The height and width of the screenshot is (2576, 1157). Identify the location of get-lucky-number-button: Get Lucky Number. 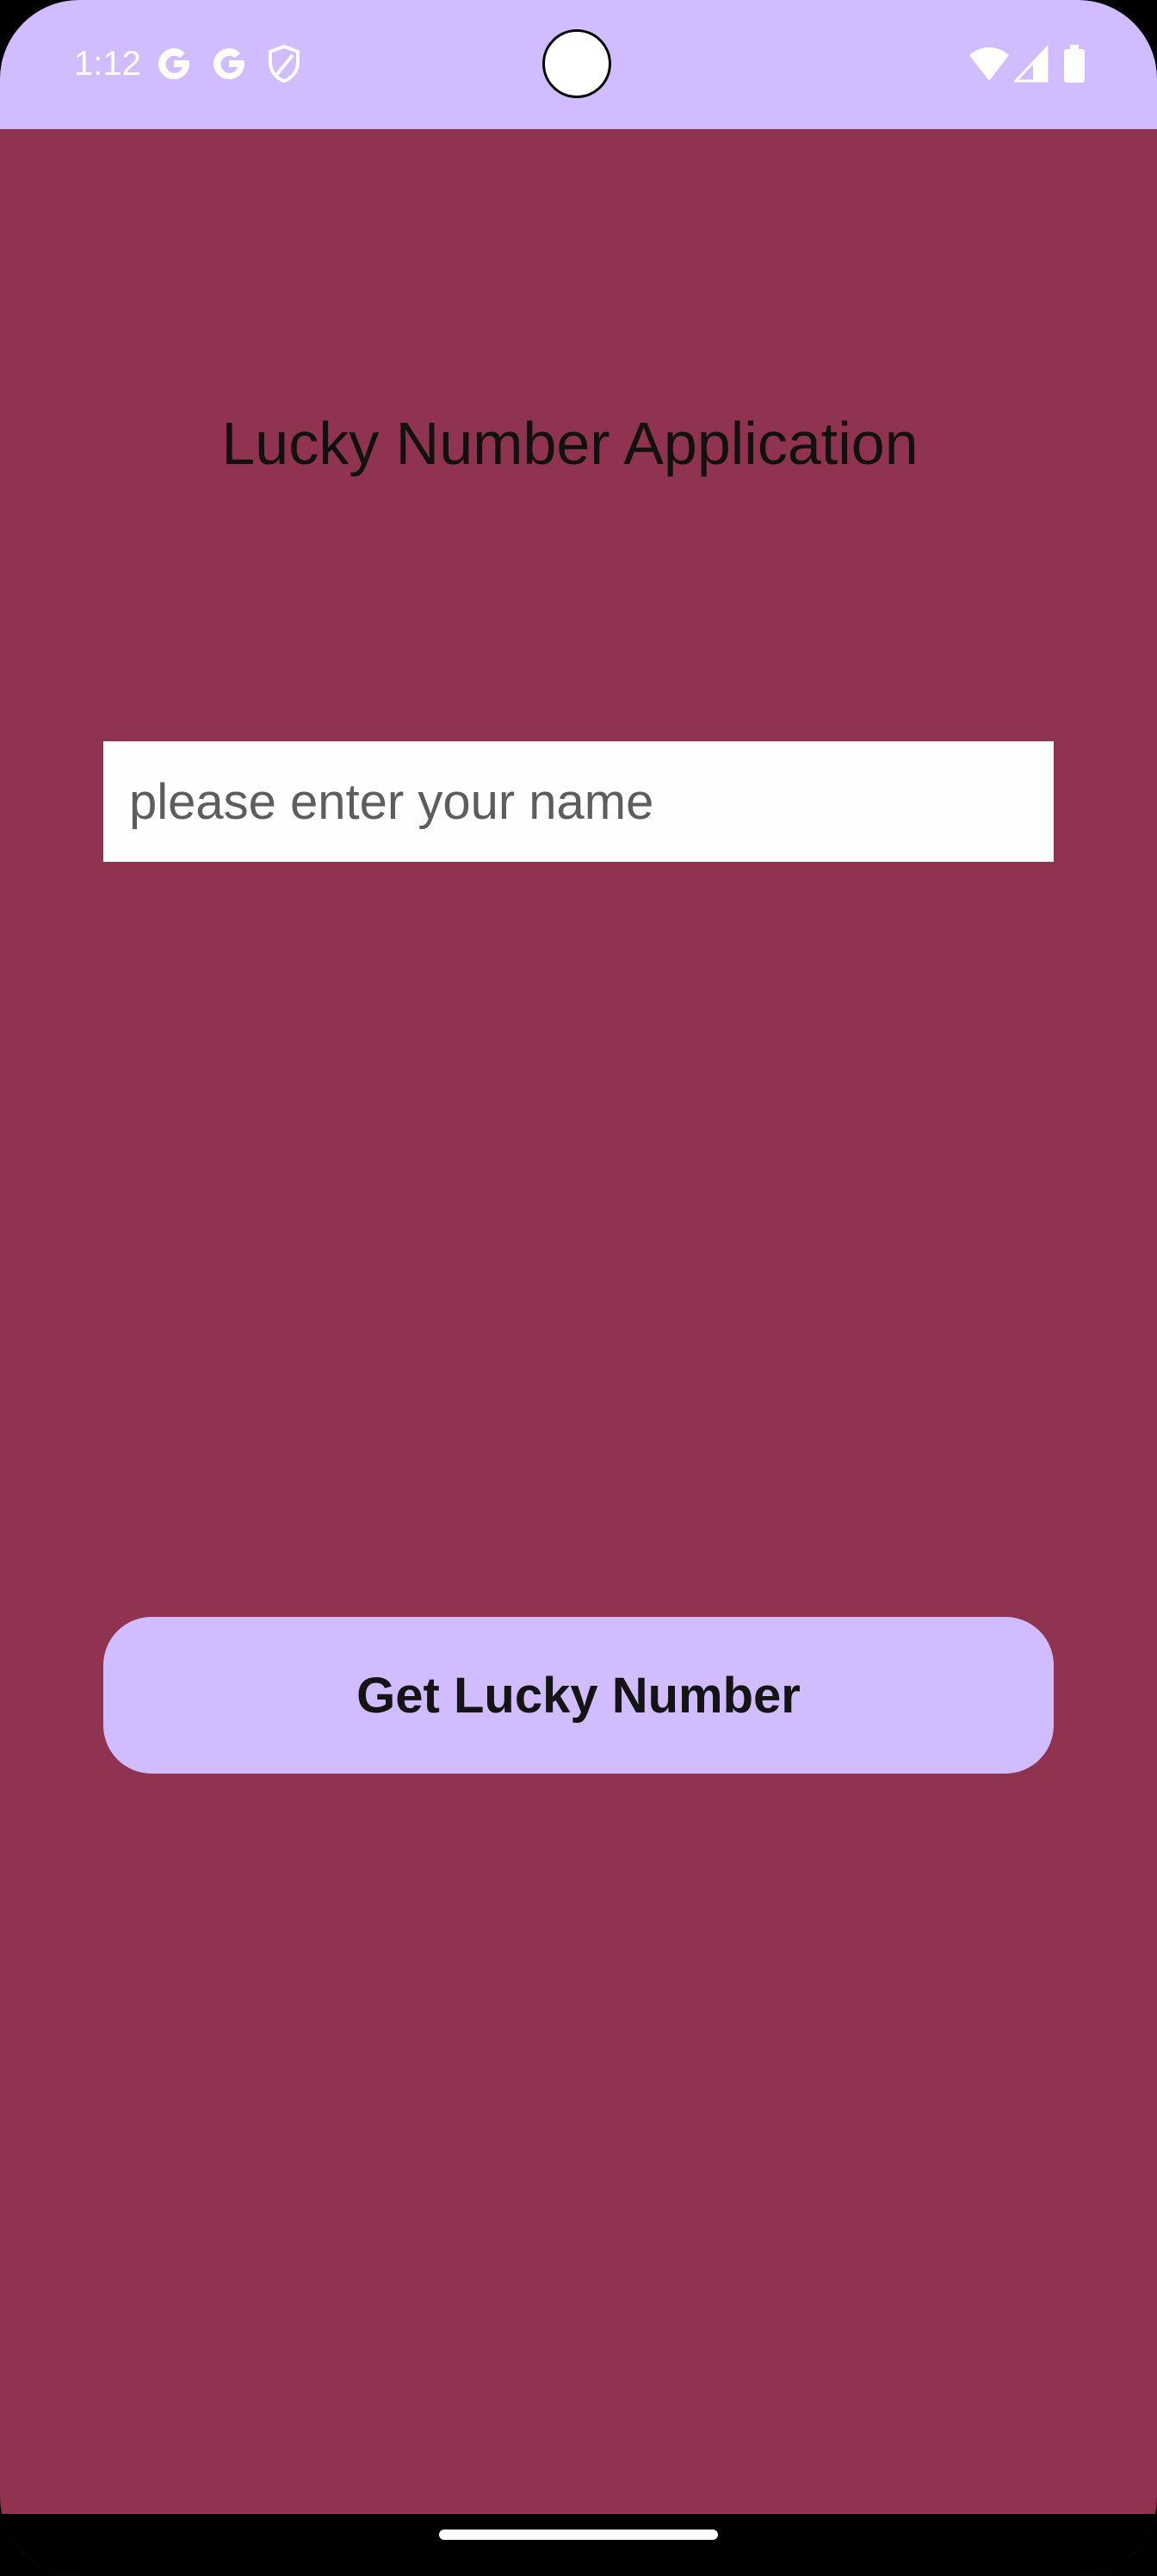
(579, 1695).